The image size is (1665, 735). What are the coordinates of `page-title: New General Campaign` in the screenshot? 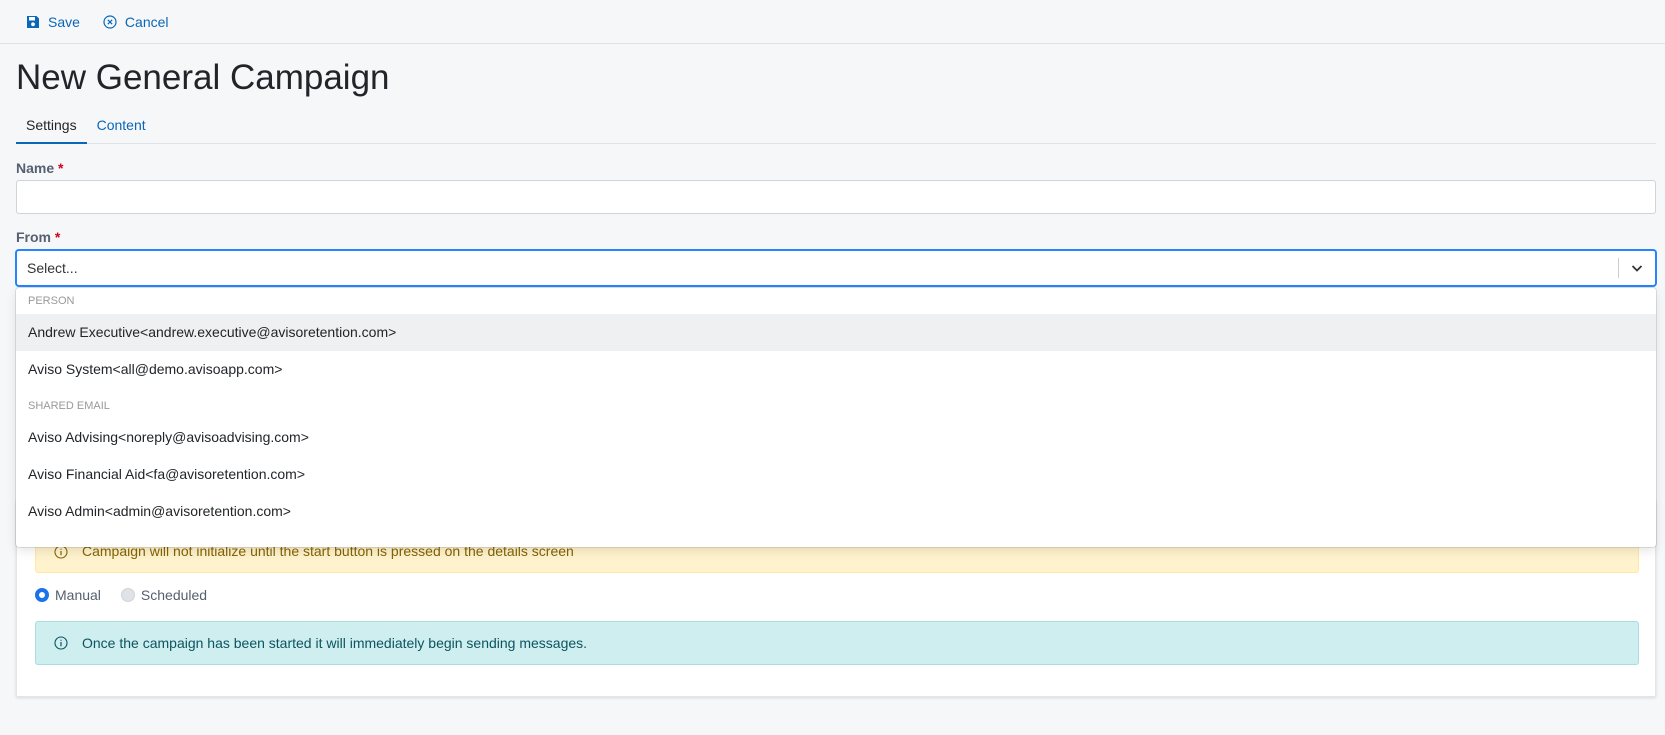 It's located at (203, 77).